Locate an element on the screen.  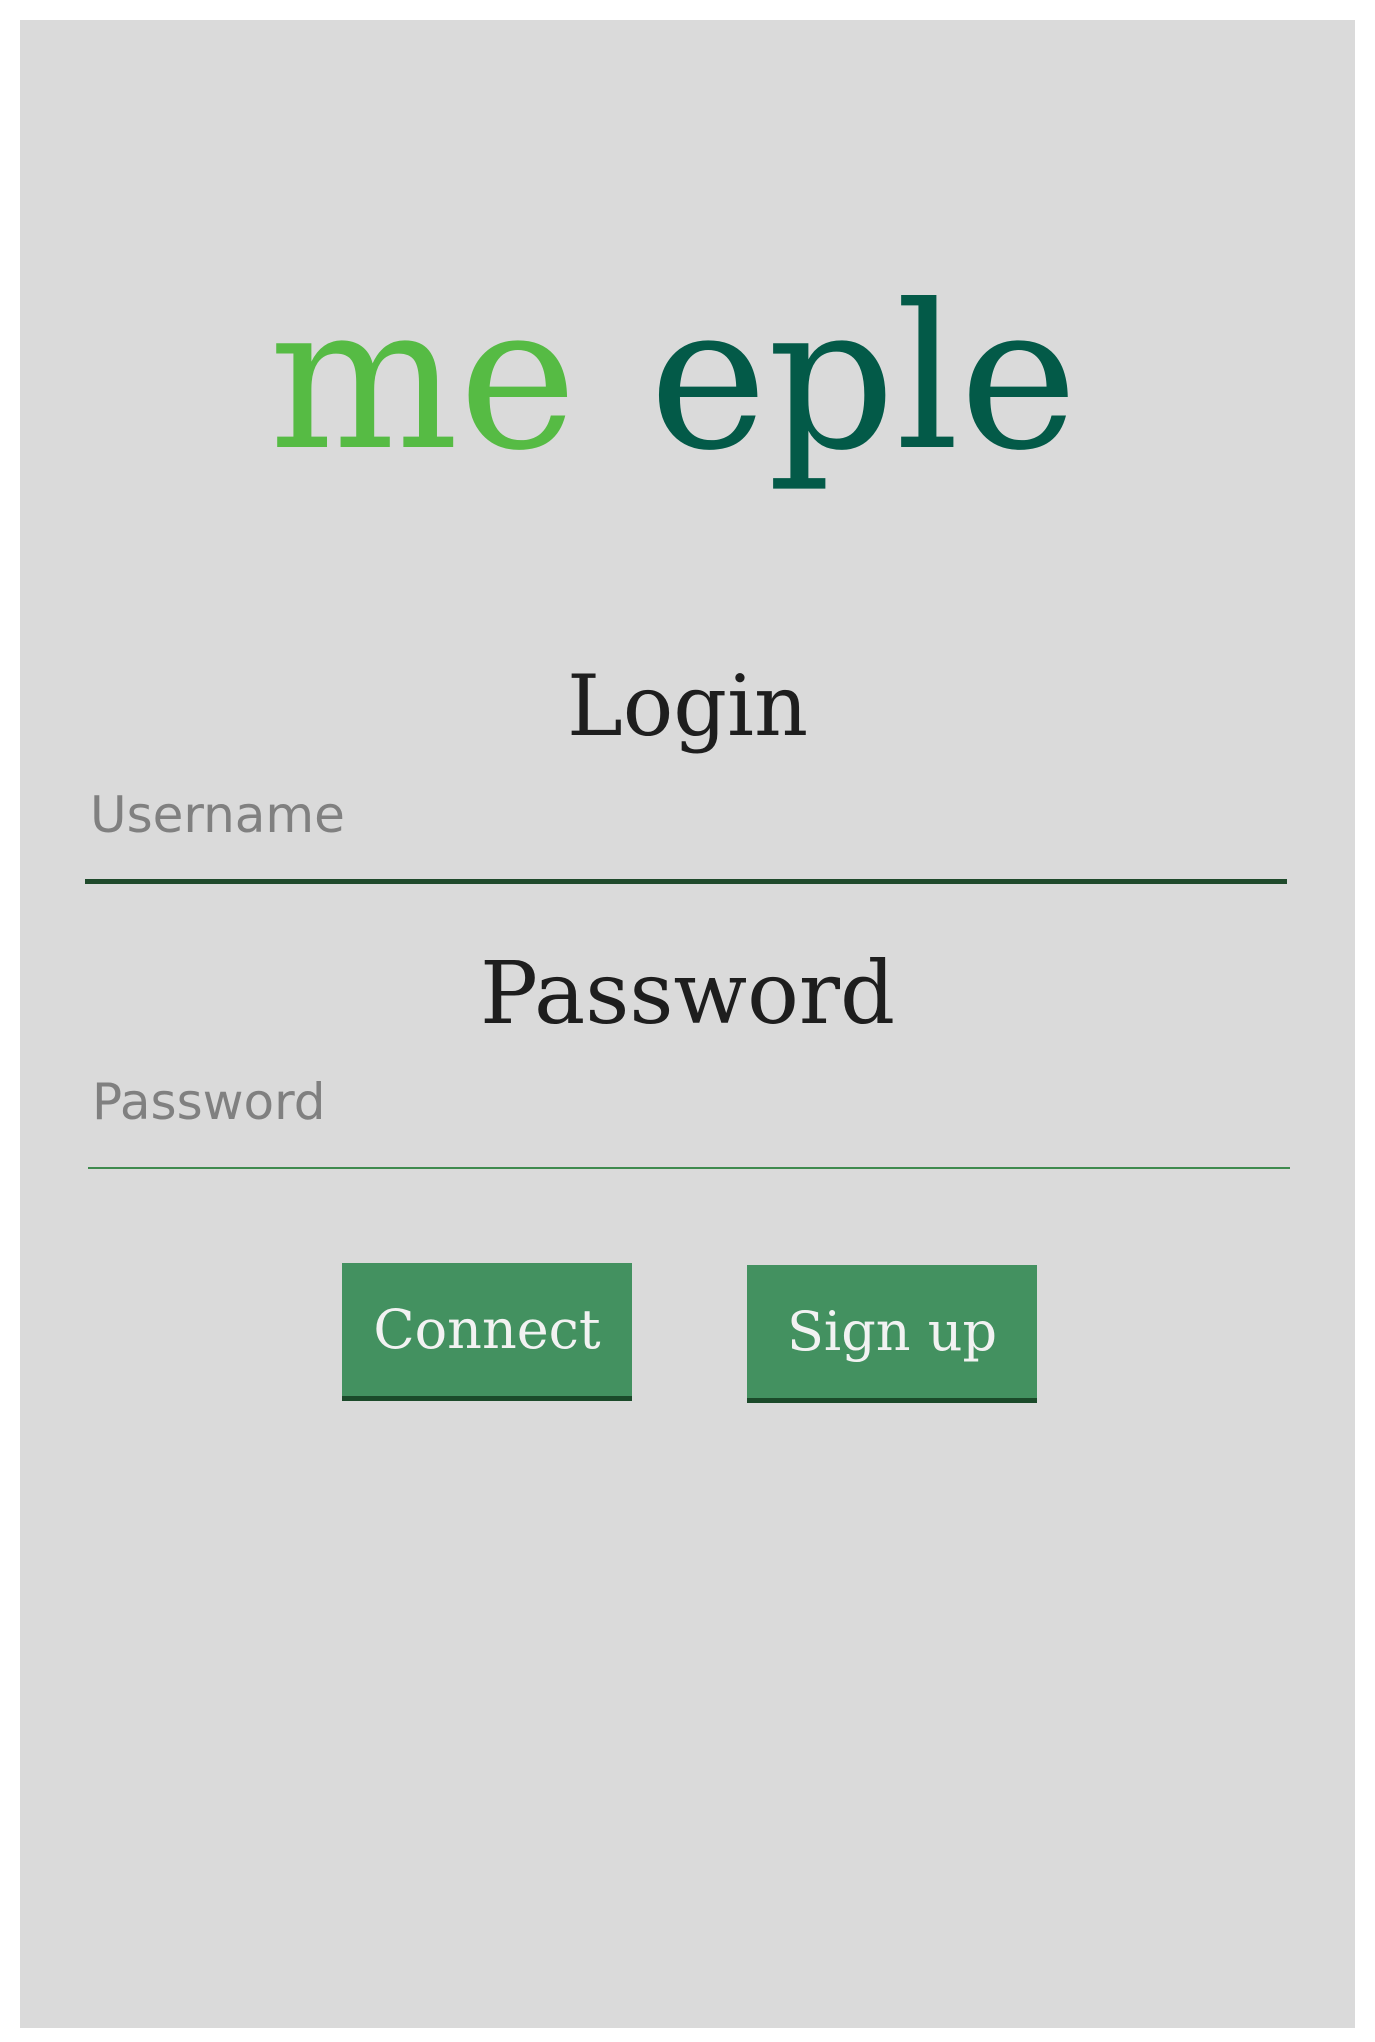
password-label: Password is located at coordinates (687, 994).